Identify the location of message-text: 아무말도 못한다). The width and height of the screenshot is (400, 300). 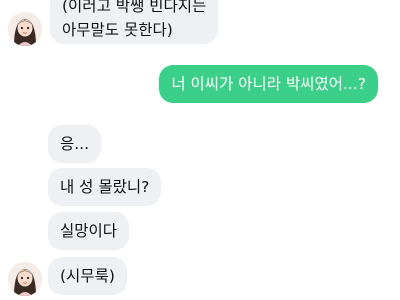
(117, 30).